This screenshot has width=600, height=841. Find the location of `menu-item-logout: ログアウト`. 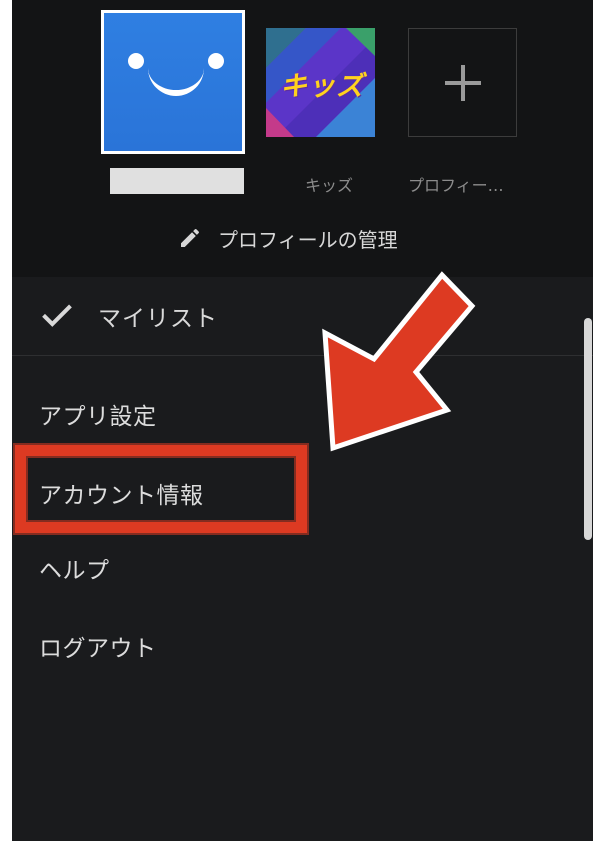

menu-item-logout: ログアウト is located at coordinates (98, 646).